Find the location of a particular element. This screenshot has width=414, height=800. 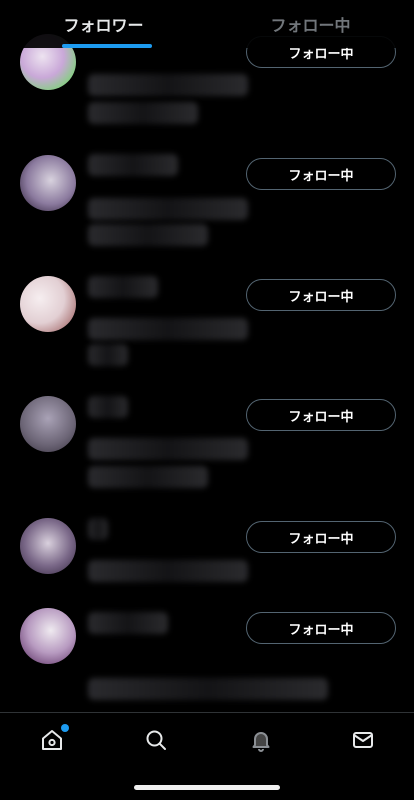

mail-icon is located at coordinates (363, 740).